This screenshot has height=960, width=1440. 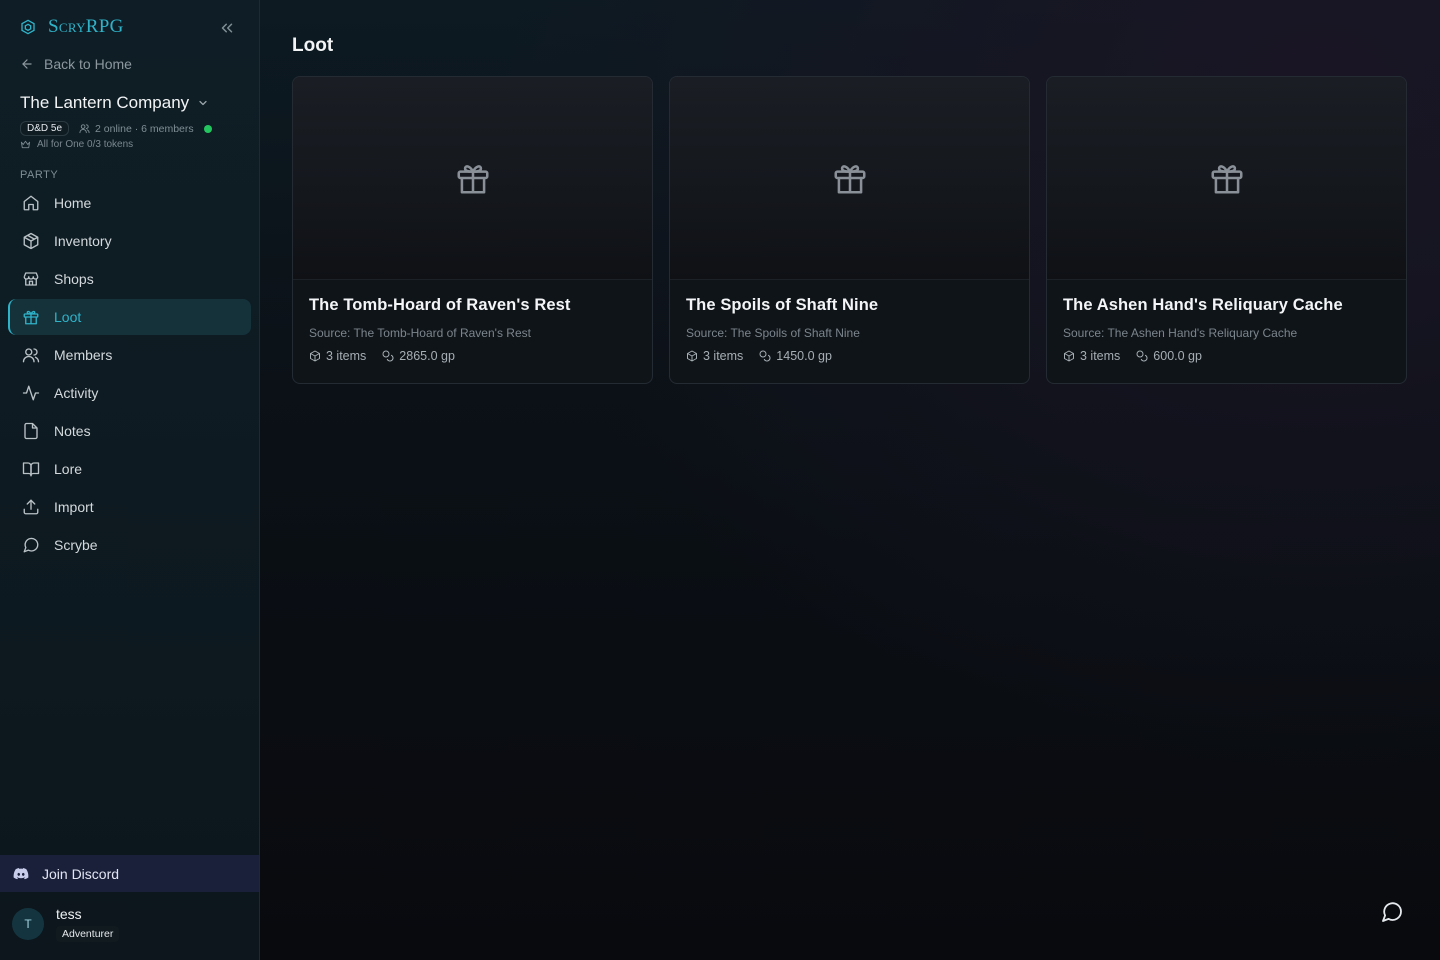 I want to click on sidebar-item-scrybe: Scrybe, so click(x=129, y=545).